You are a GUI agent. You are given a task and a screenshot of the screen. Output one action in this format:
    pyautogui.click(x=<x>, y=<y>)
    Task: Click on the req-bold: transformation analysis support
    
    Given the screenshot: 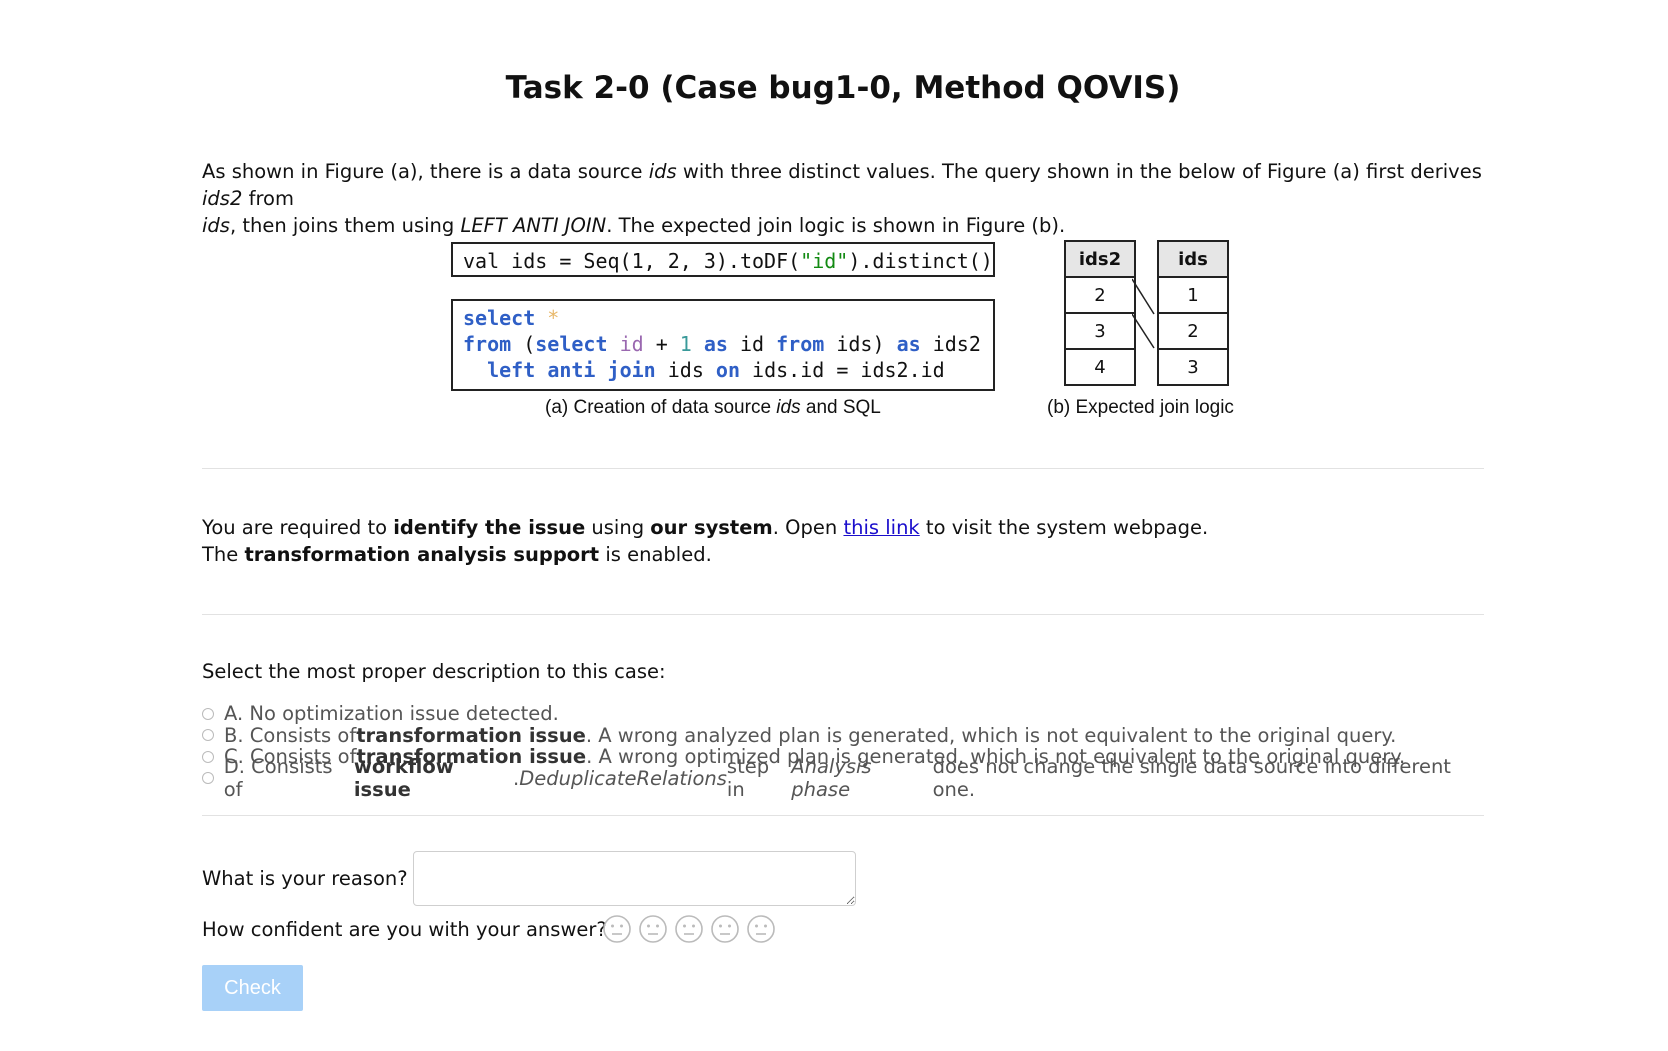 What is the action you would take?
    pyautogui.click(x=422, y=554)
    